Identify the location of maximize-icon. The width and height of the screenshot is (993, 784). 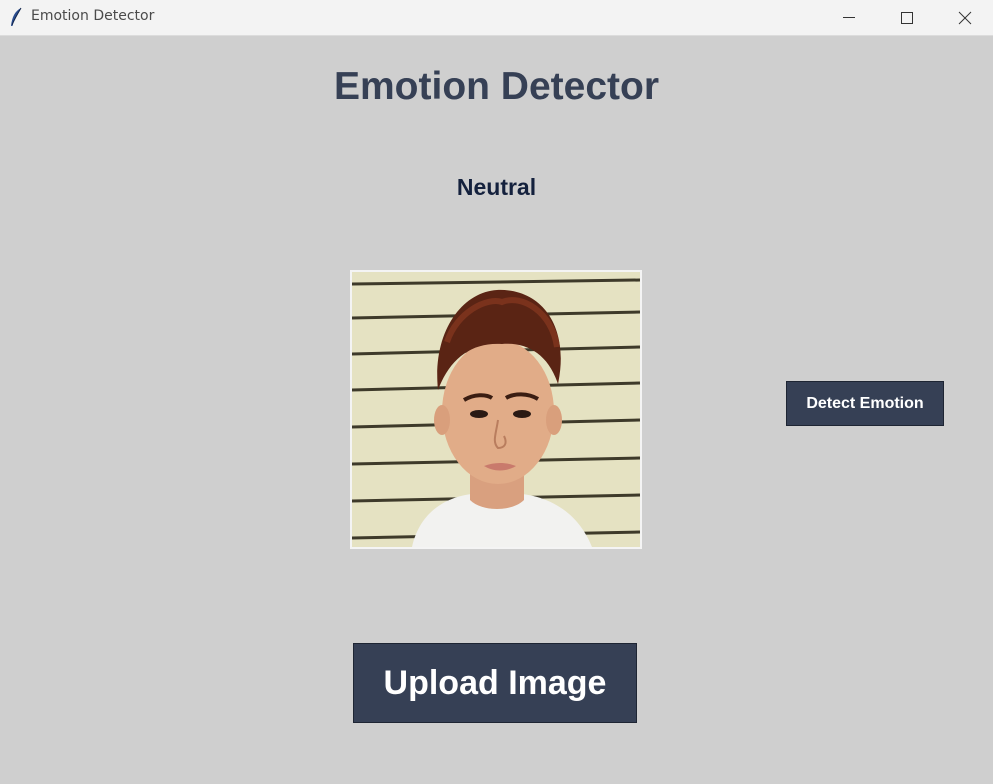
(907, 18).